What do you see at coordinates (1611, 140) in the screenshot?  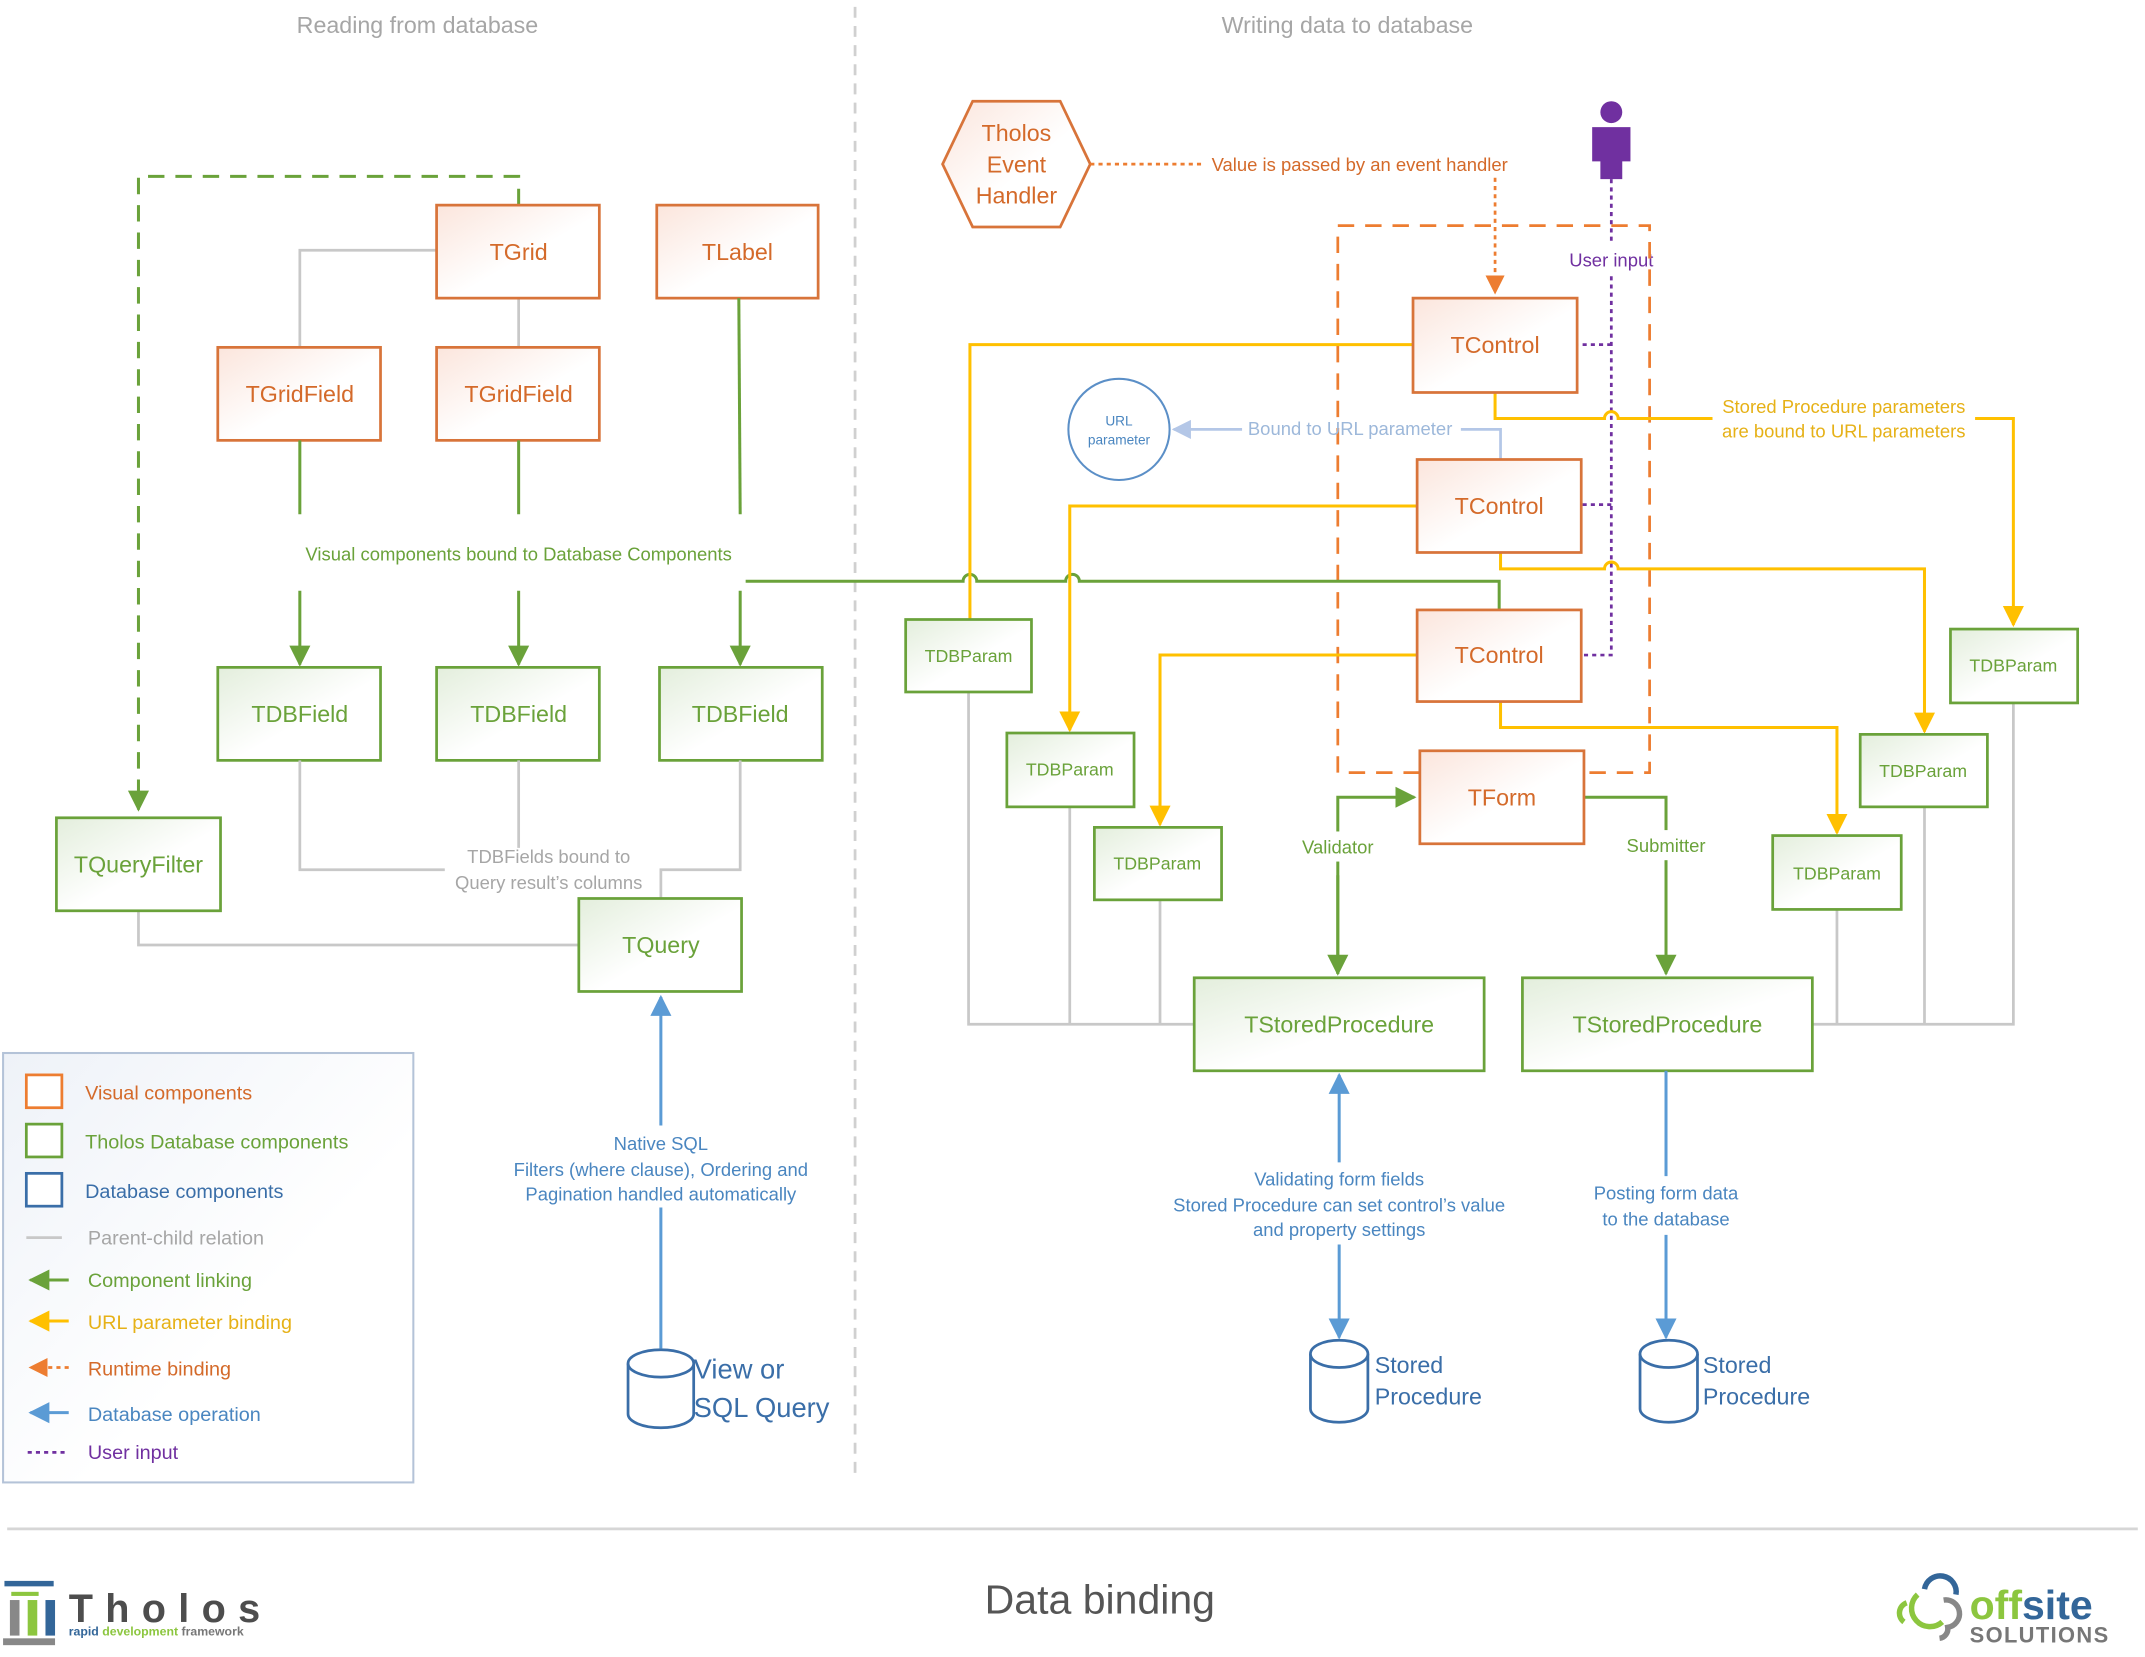 I see `user-person-icon` at bounding box center [1611, 140].